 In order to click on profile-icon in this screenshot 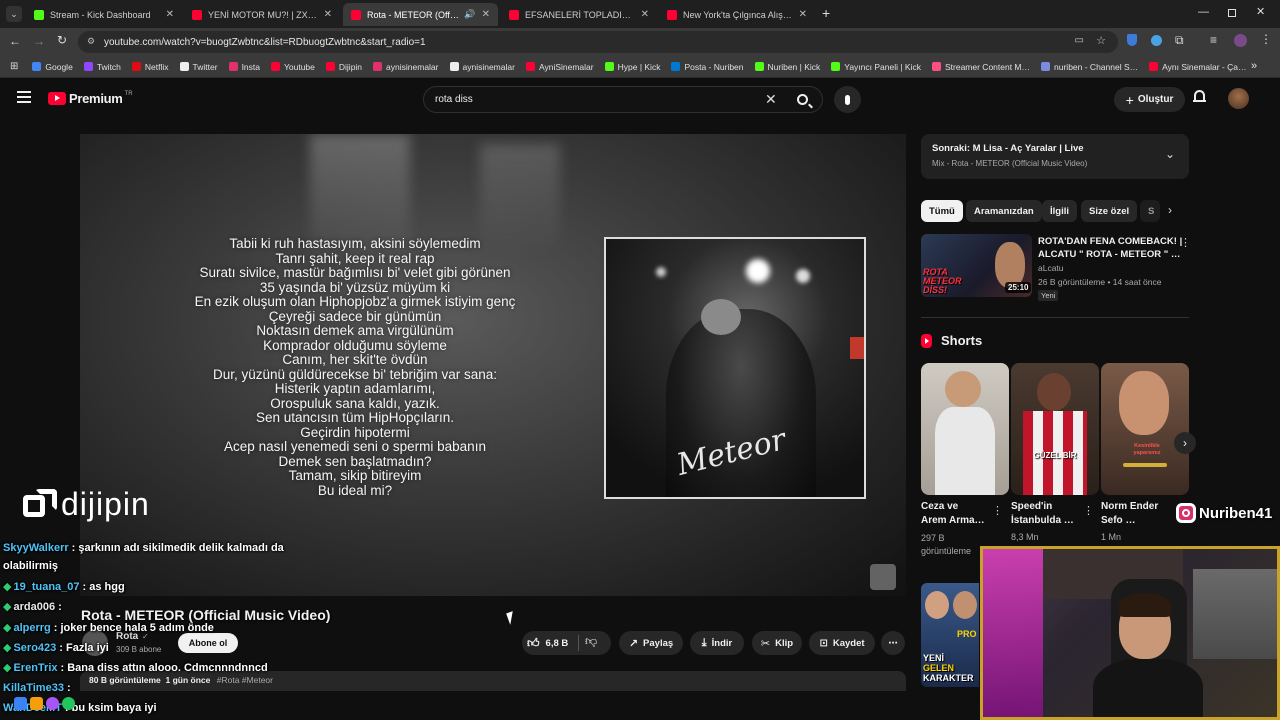, I will do `click(1240, 40)`.